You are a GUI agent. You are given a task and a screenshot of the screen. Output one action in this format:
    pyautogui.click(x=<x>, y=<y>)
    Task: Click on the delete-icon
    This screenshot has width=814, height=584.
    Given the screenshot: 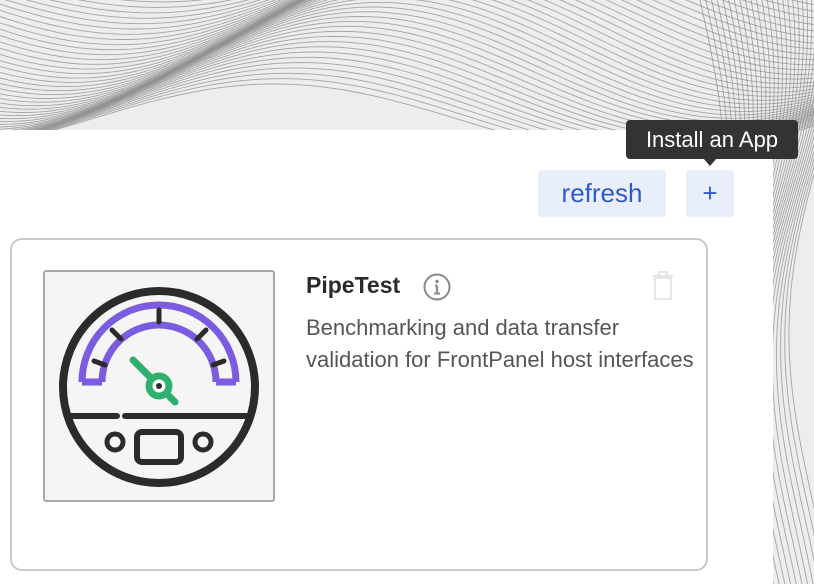 What is the action you would take?
    pyautogui.click(x=663, y=286)
    